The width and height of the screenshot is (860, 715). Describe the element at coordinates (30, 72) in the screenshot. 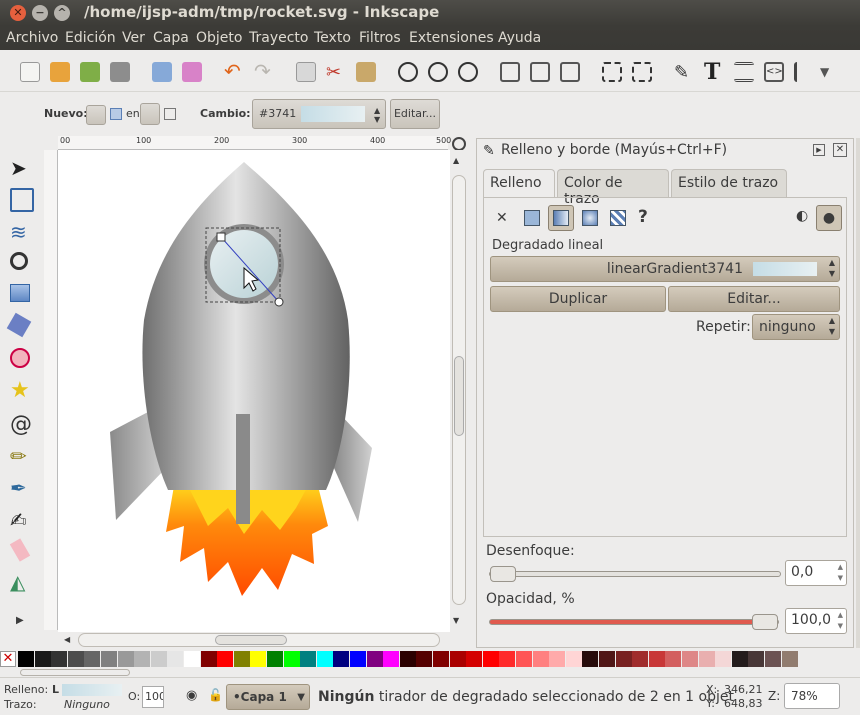

I see `new-document-icon` at that location.